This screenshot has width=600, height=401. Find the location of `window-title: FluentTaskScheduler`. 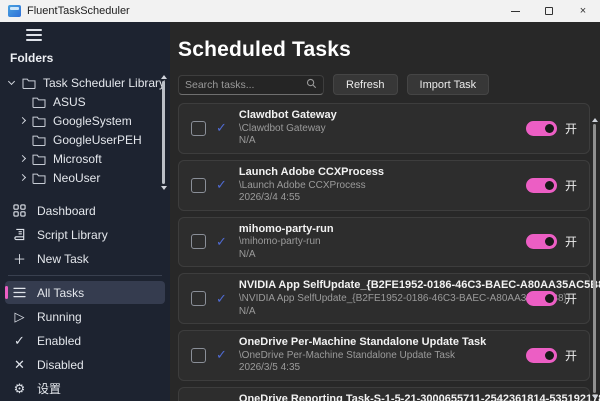

window-title: FluentTaskScheduler is located at coordinates (78, 11).